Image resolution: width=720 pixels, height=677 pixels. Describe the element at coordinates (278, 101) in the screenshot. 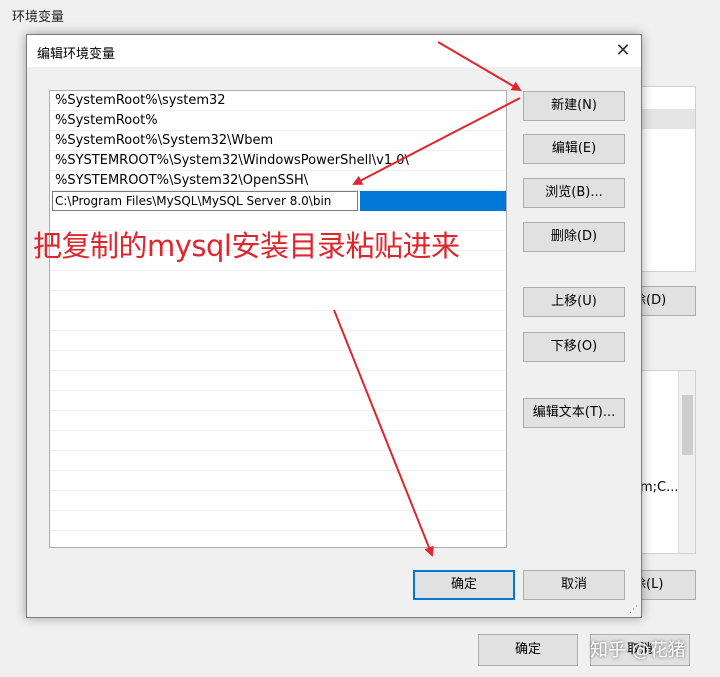

I see `list-item: %SystemRoot%\system32` at that location.